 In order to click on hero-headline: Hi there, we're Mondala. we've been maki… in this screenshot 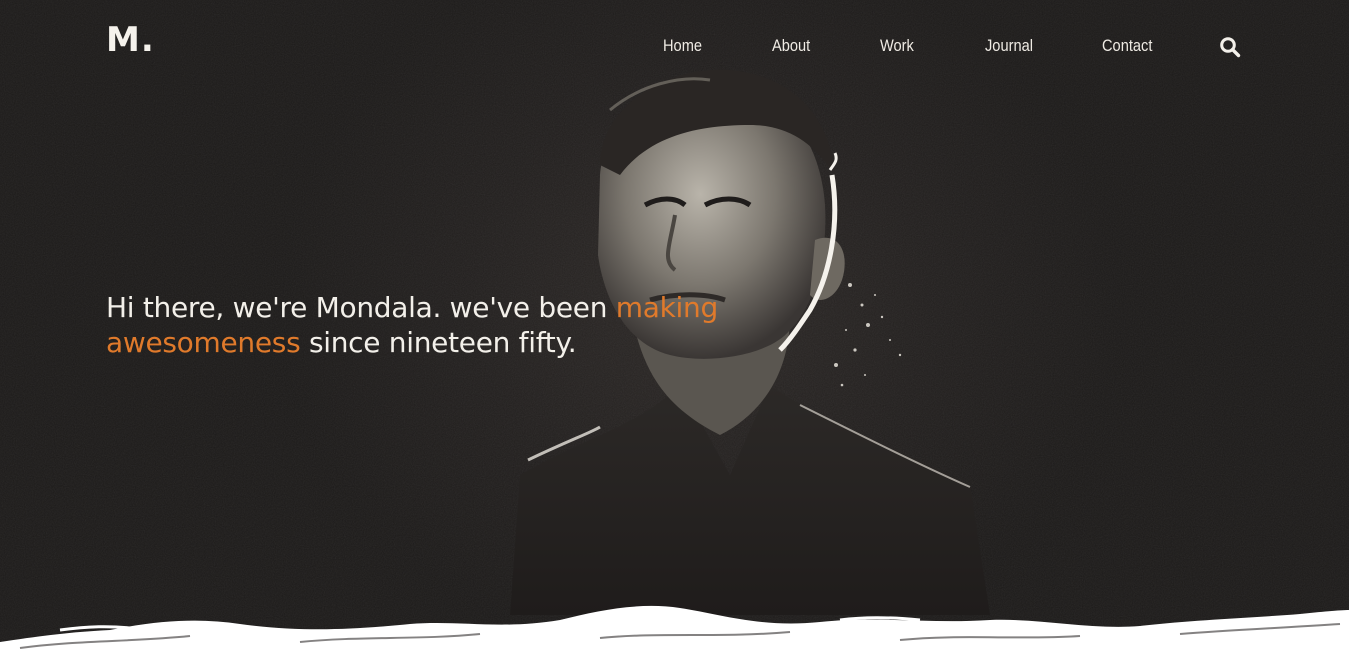, I will do `click(446, 325)`.